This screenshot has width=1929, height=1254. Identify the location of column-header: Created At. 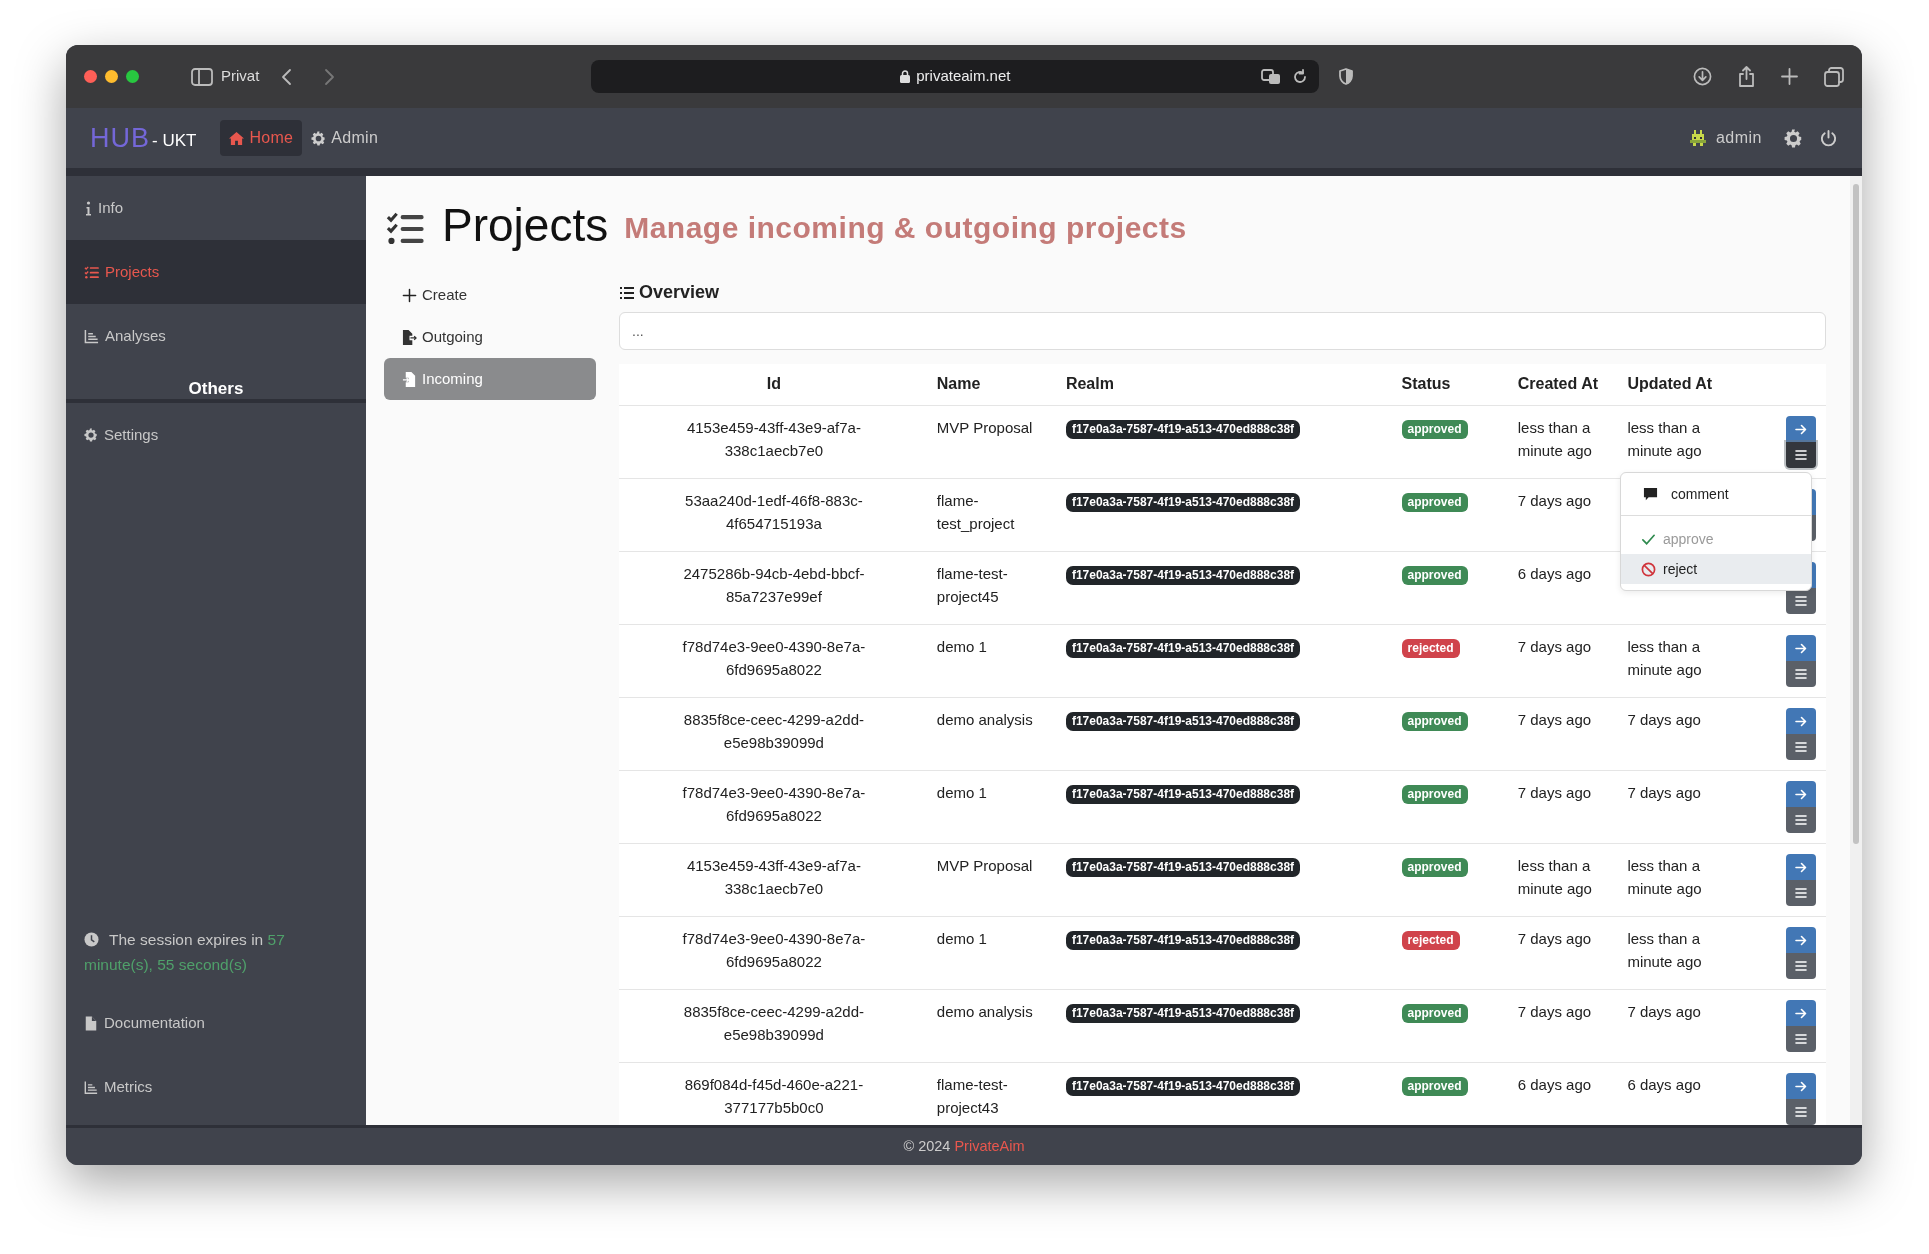
(1564, 384).